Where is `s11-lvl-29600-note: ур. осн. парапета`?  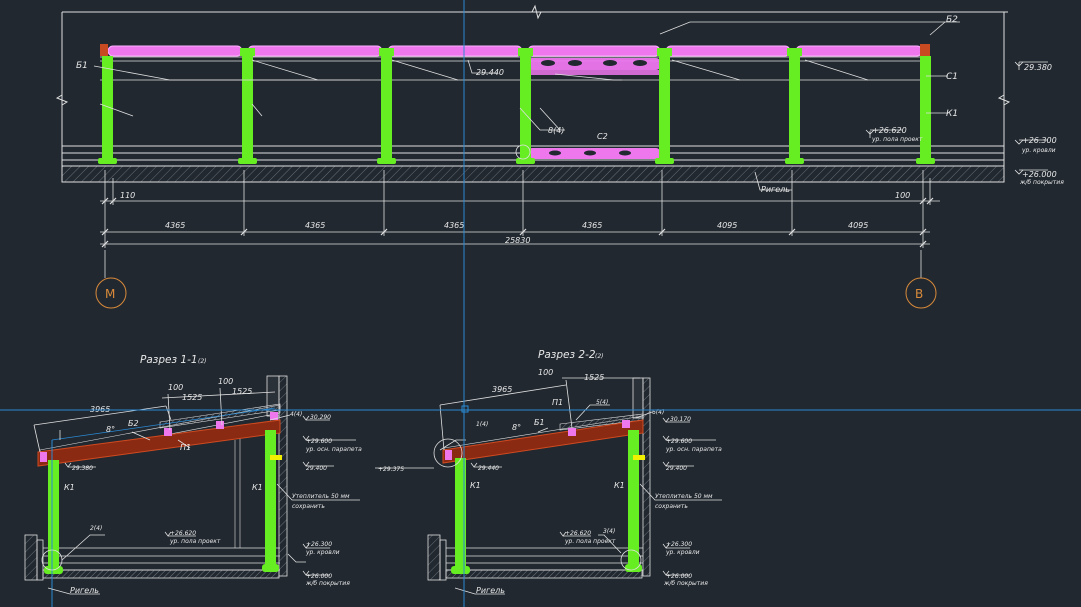
s11-lvl-29600-note: ур. осн. парапета is located at coordinates (333, 449).